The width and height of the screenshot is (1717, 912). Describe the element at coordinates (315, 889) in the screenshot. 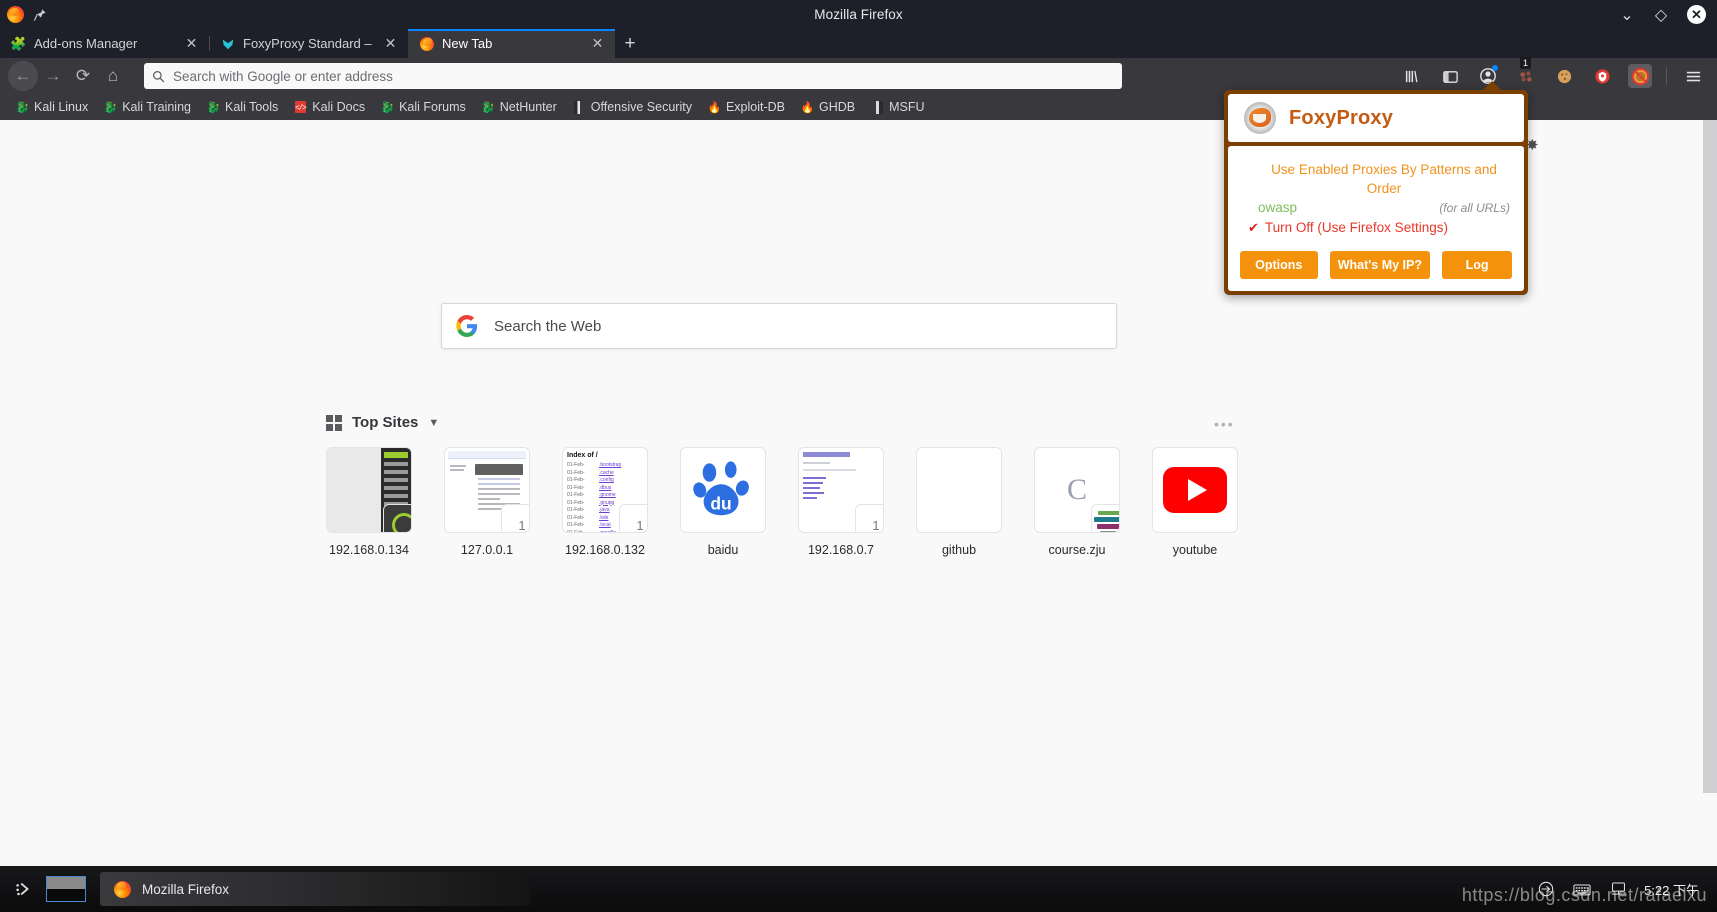

I see `taskbar-window-firefox: Mozilla Firefox` at that location.